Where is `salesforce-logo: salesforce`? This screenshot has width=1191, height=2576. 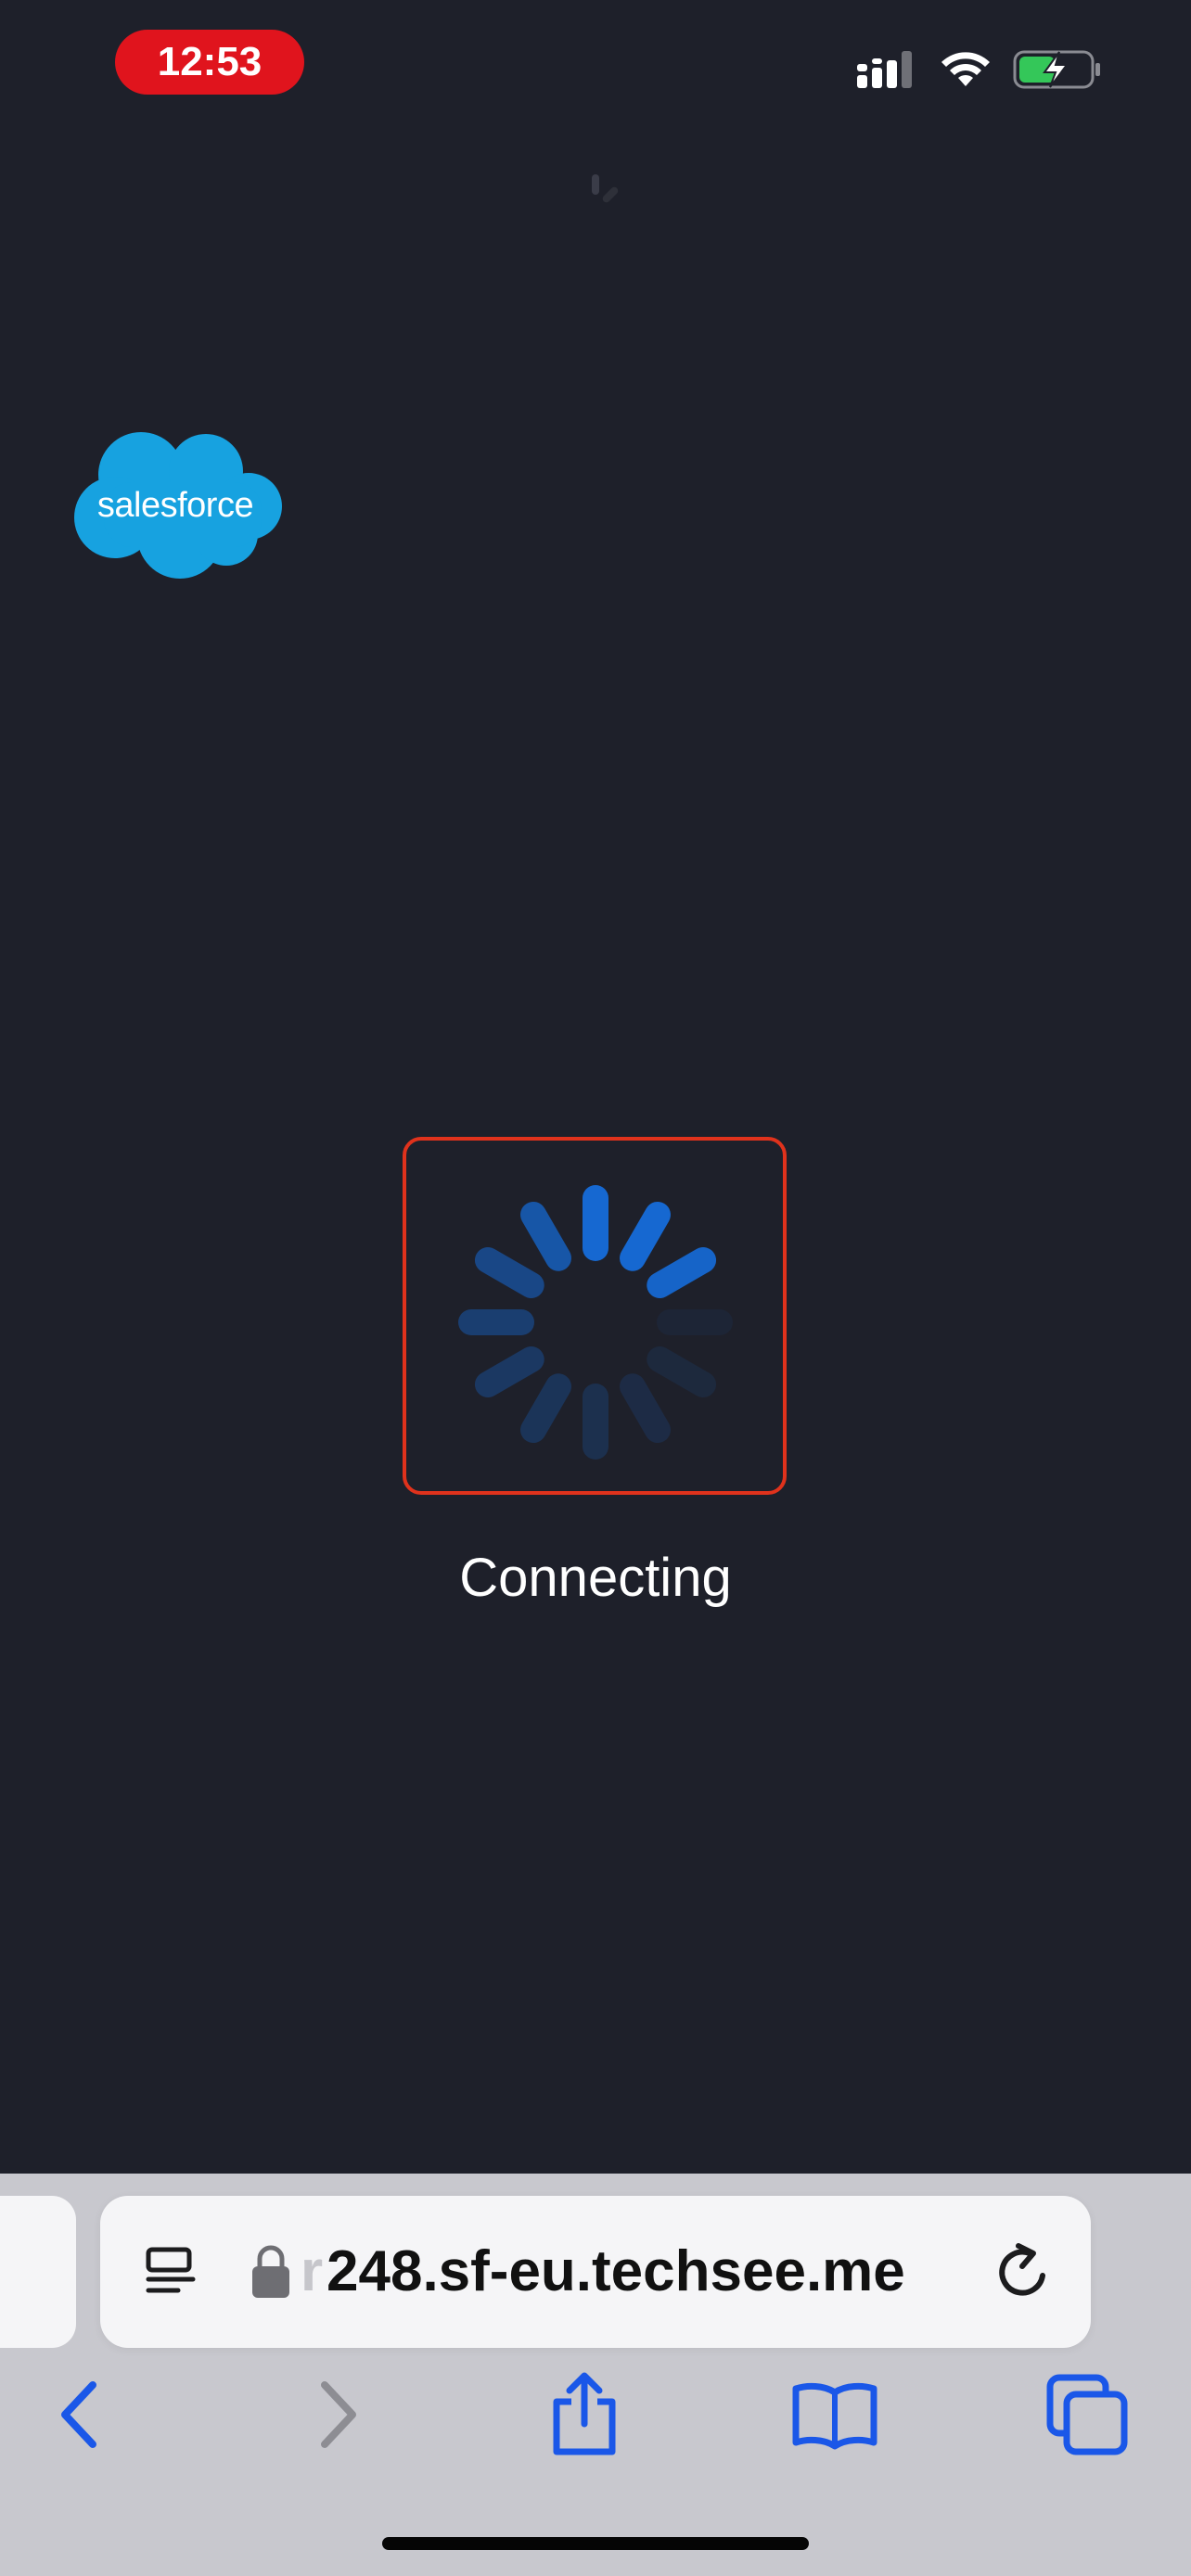
salesforce-logo: salesforce is located at coordinates (175, 505).